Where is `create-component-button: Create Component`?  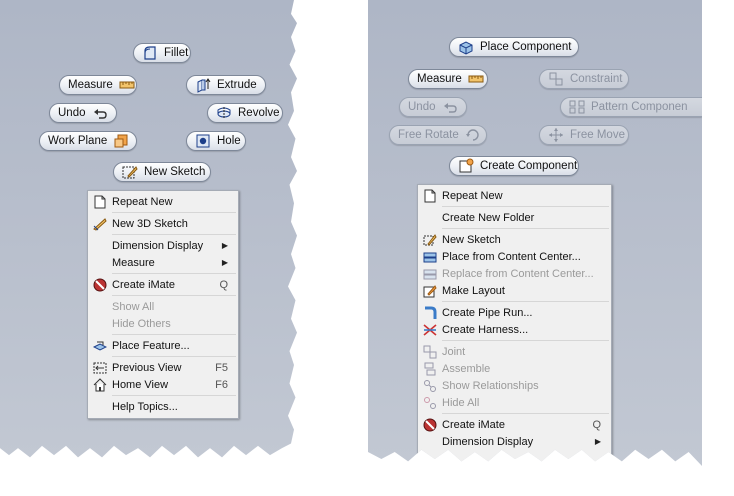 create-component-button: Create Component is located at coordinates (514, 166).